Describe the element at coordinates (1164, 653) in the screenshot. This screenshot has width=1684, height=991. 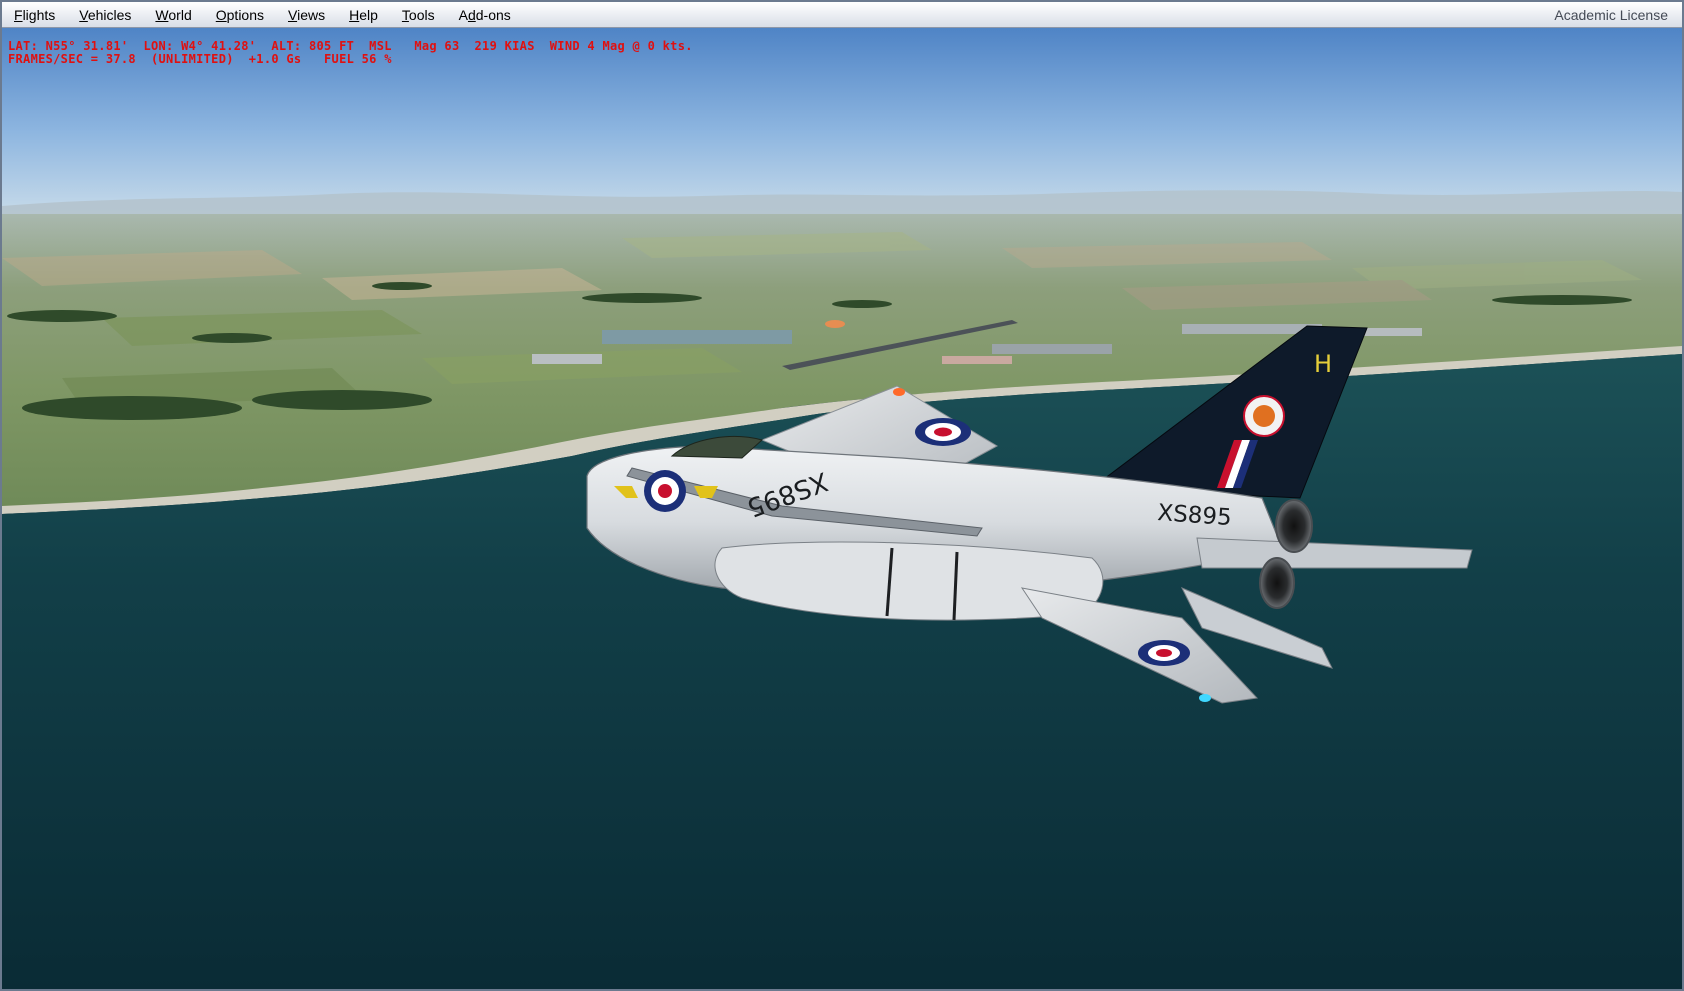
I see `lower-wing-roundel` at that location.